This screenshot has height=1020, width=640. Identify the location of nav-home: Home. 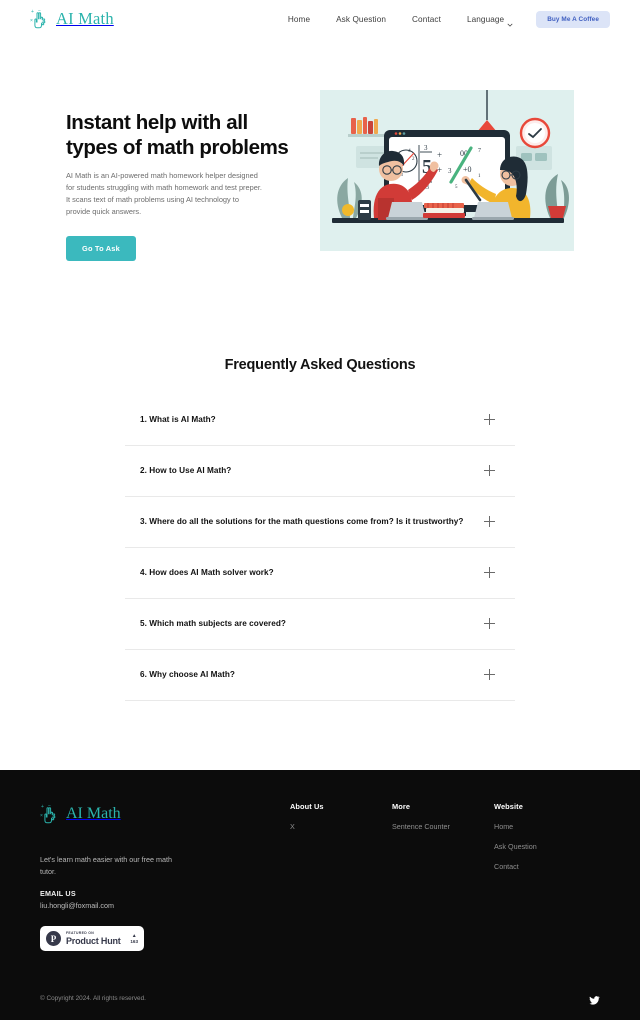
(299, 19).